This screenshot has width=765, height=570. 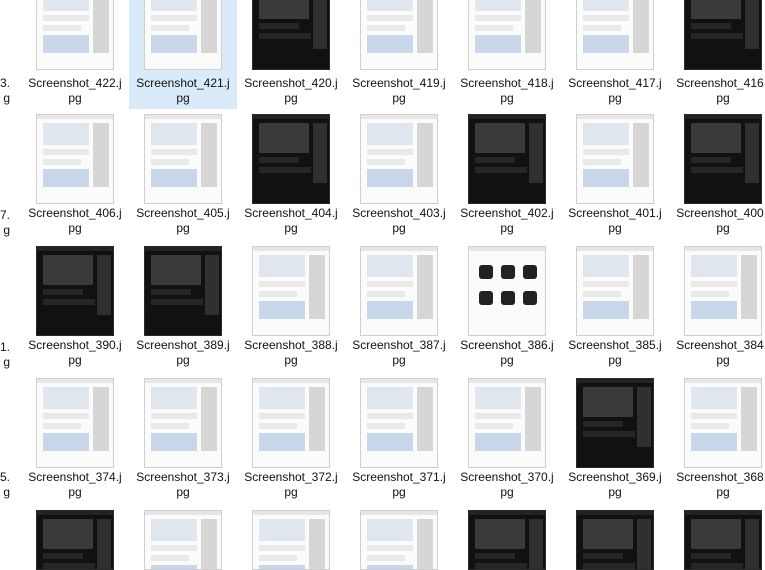 I want to click on file-tile: Screenshot_421.j pg, so click(x=183, y=54).